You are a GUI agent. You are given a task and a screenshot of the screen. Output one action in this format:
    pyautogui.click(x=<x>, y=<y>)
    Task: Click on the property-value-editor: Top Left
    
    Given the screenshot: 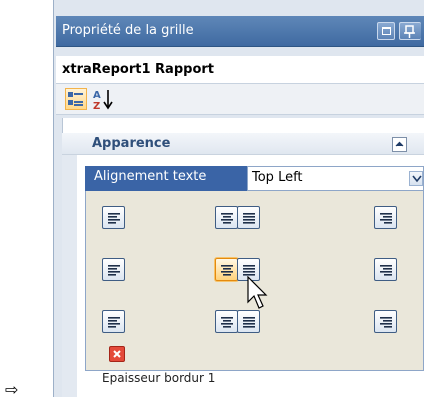 What is the action you would take?
    pyautogui.click(x=335, y=178)
    